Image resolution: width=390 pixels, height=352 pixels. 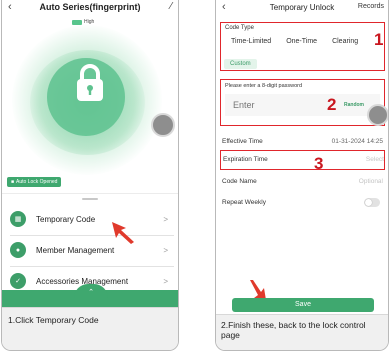 What do you see at coordinates (66, 219) in the screenshot?
I see `menu-label: Temporary Code` at bounding box center [66, 219].